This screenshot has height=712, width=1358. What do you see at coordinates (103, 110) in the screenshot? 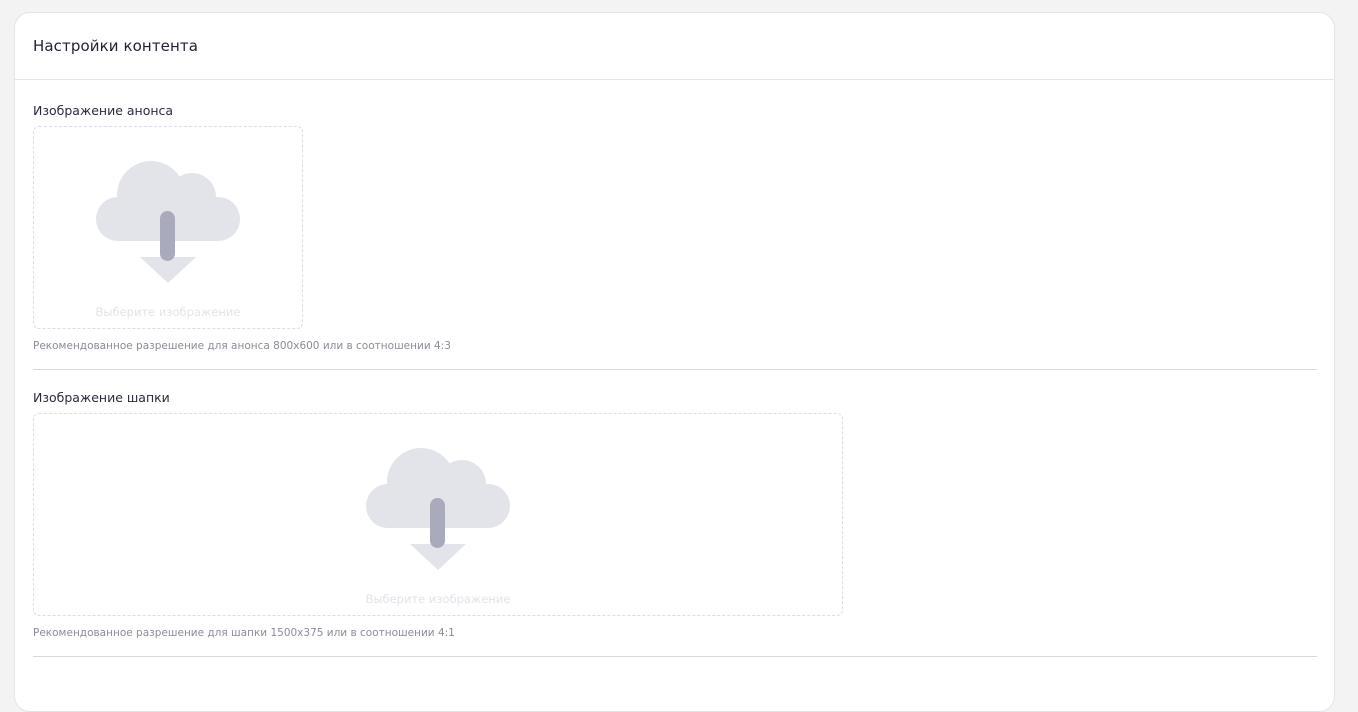
I see `announce-image-label: Изображение анонса` at bounding box center [103, 110].